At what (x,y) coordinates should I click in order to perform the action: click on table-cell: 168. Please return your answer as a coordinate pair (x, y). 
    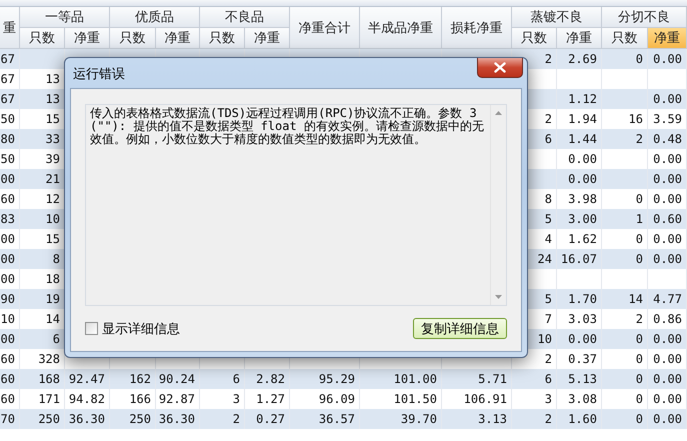
    Looking at the image, I should click on (42, 379).